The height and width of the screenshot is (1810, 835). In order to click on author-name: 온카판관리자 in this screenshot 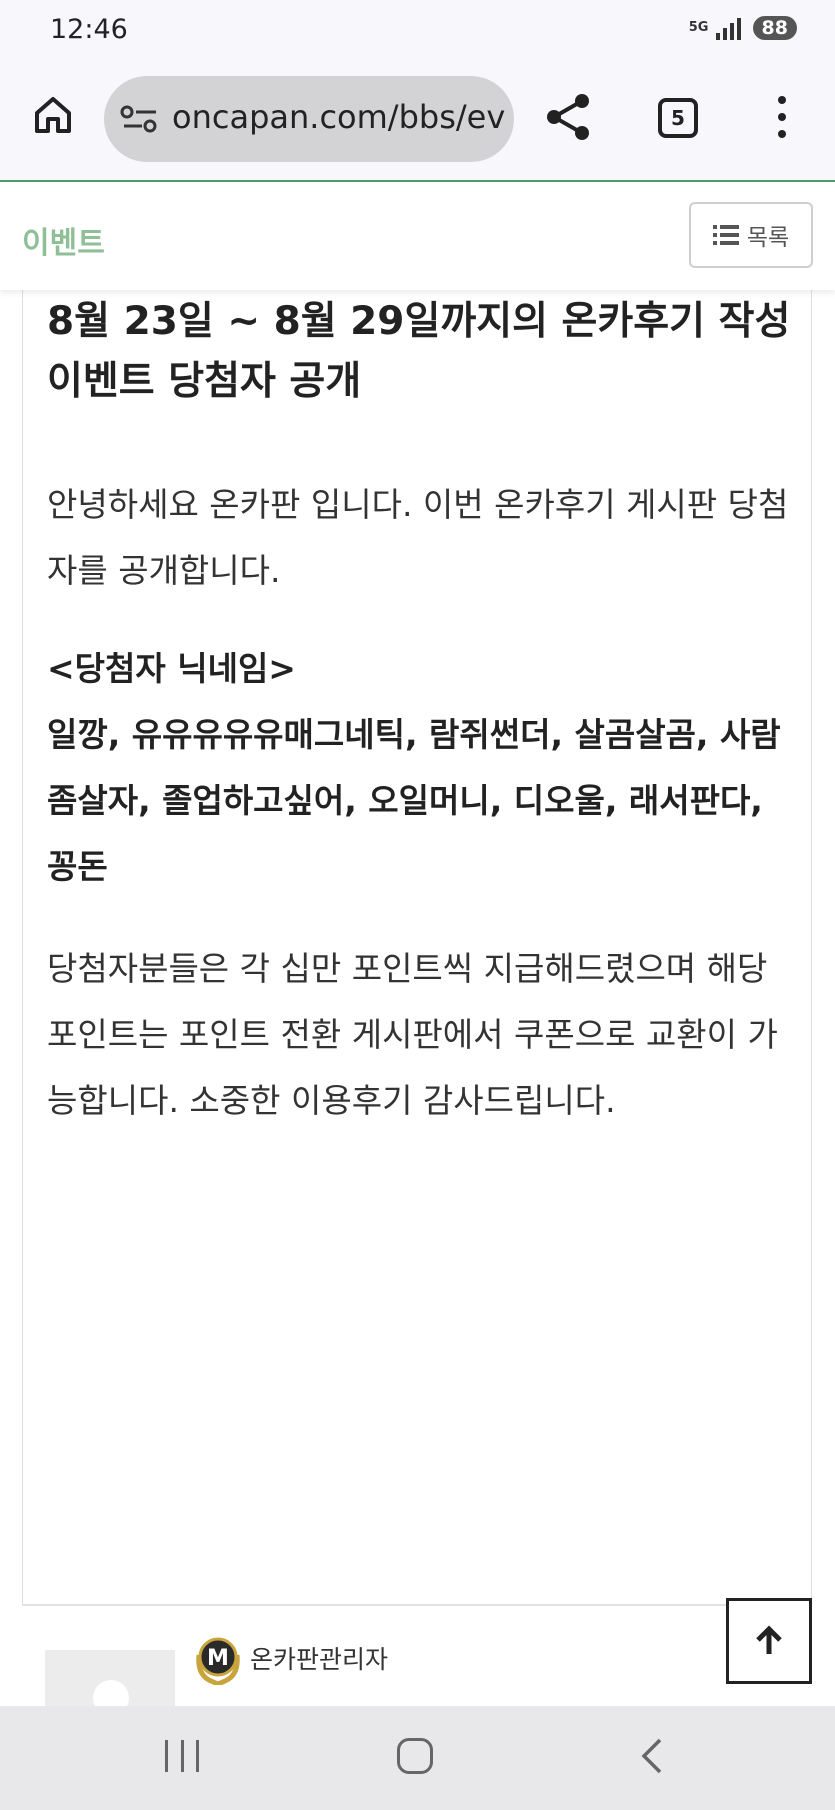, I will do `click(319, 1658)`.